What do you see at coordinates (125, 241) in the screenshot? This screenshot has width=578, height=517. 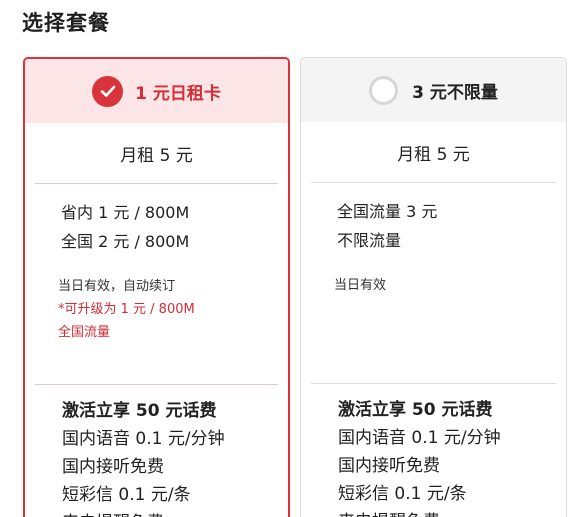 I see `feature-item: 全国 2 元 / 800M` at bounding box center [125, 241].